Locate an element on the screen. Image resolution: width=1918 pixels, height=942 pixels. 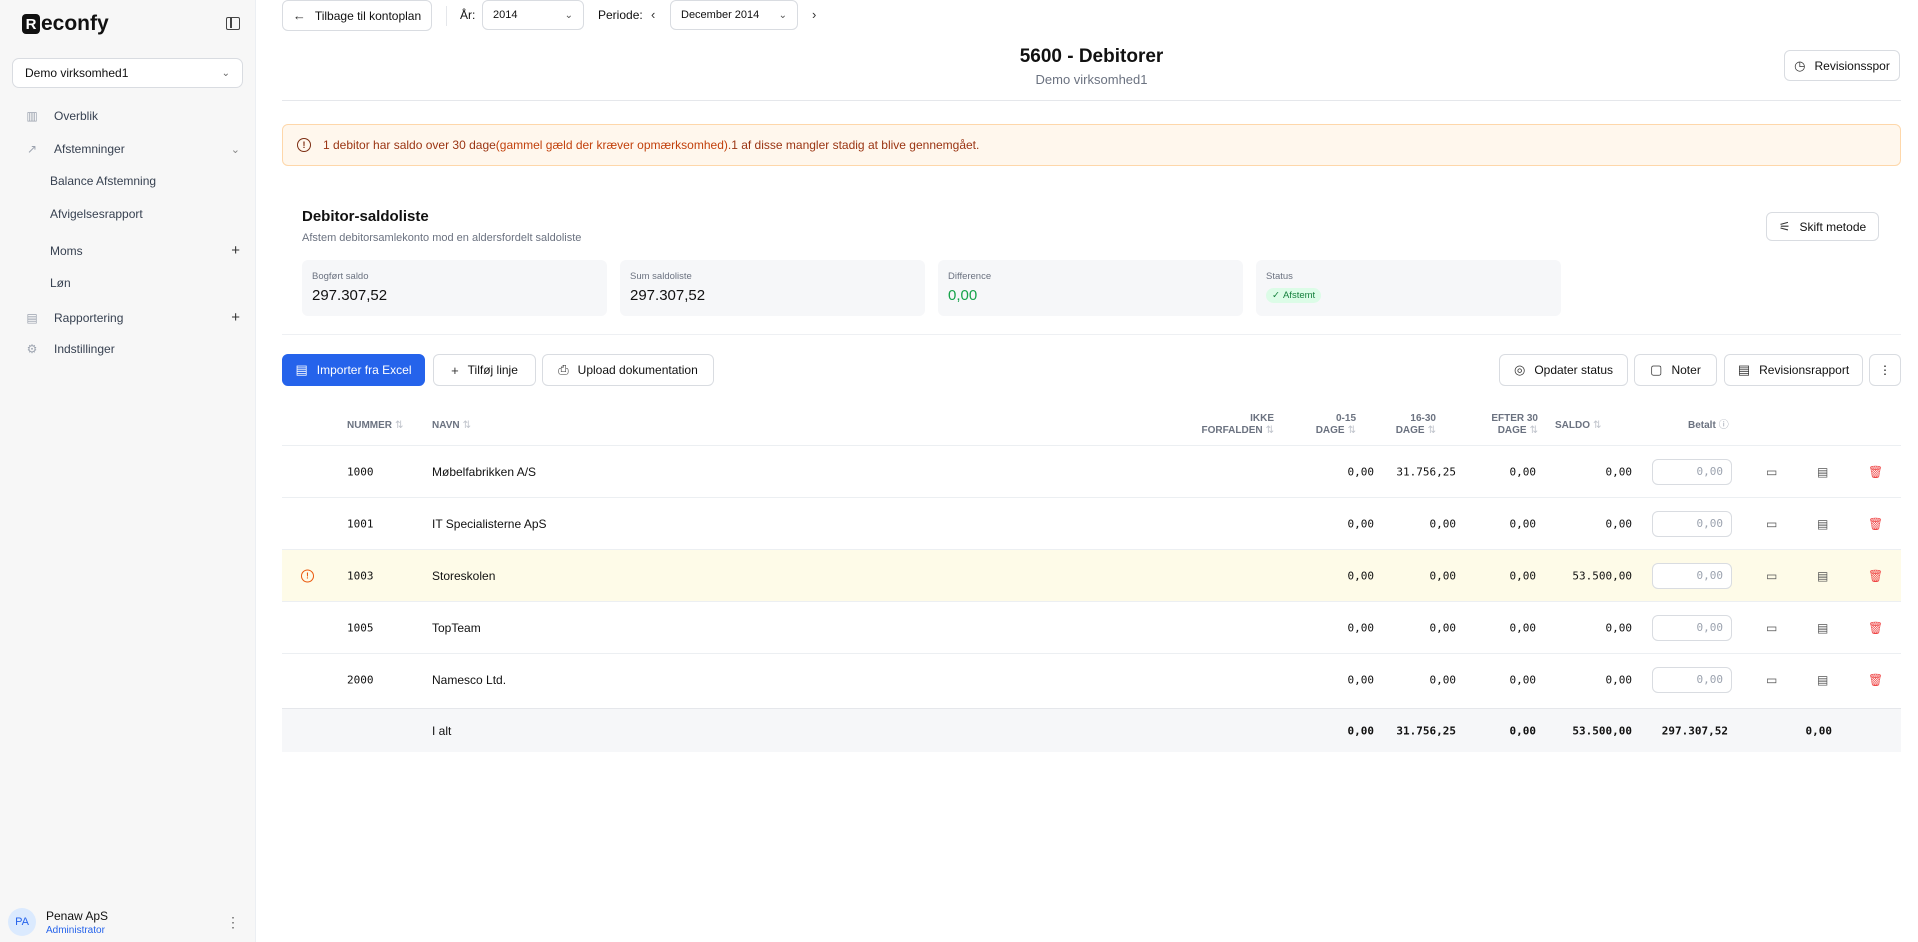
column-header-paid: Betalt ⓘ is located at coordinates (1708, 426).